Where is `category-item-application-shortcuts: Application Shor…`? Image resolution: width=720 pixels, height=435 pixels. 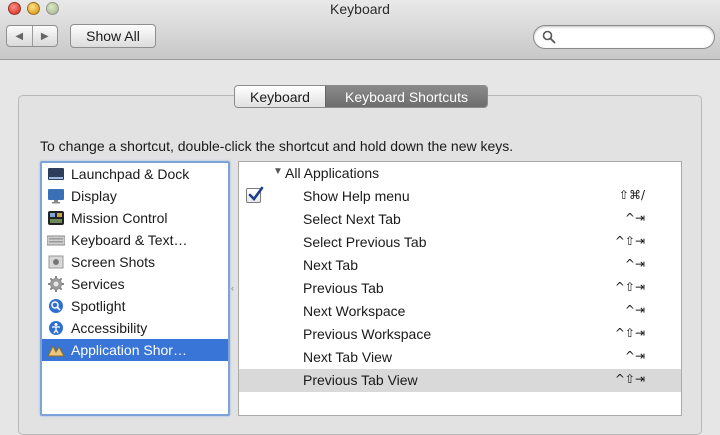
category-item-application-shortcuts: Application Shor… is located at coordinates (135, 350).